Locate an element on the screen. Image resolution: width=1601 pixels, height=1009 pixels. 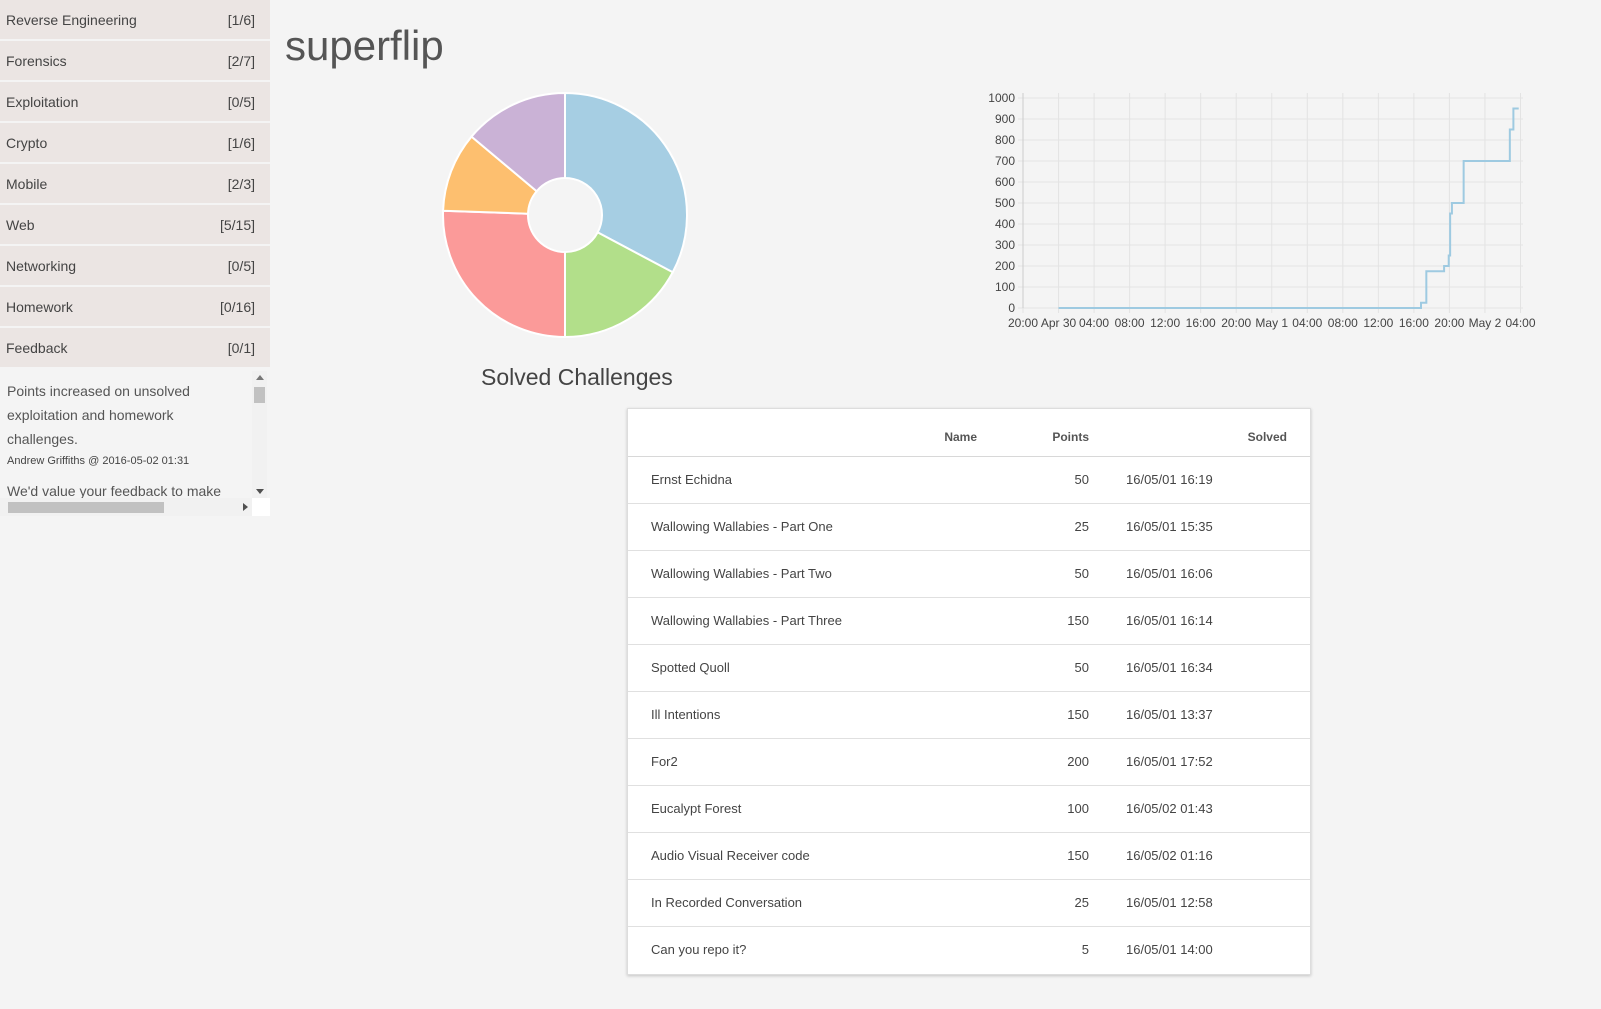
table-row: In Recorded Conversation 25 16/05/01 12:58 is located at coordinates (969, 903).